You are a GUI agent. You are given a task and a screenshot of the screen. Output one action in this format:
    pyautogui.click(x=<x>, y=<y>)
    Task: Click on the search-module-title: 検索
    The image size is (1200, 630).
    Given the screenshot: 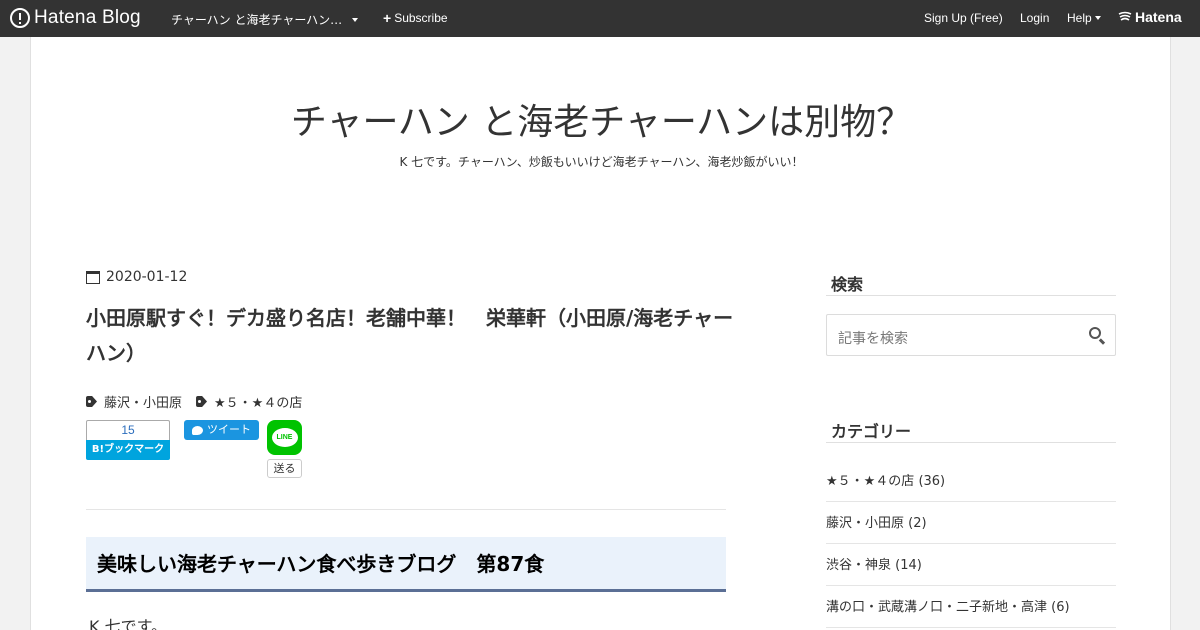 What is the action you would take?
    pyautogui.click(x=971, y=283)
    